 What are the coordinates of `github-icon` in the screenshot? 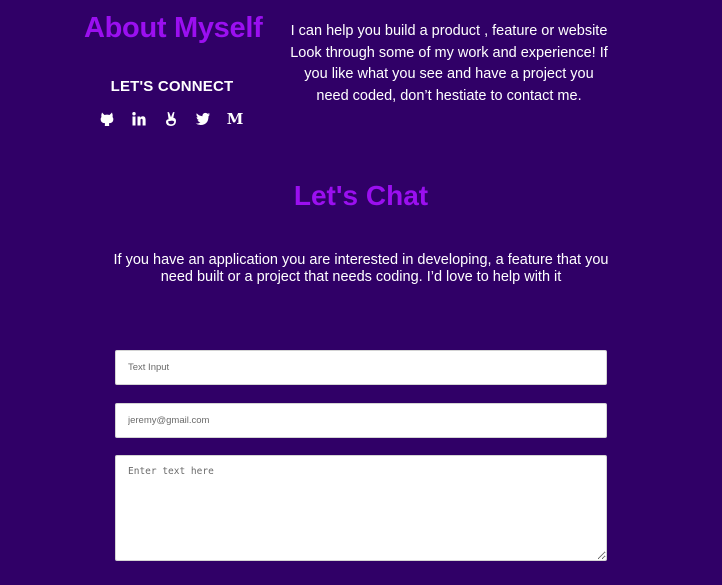 It's located at (107, 119).